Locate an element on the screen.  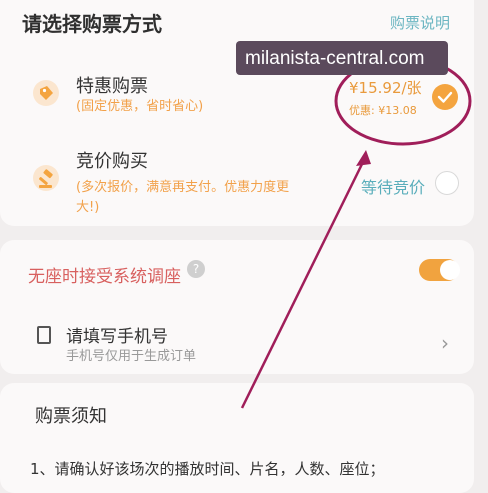
bidding-status: 等待竞价 is located at coordinates (393, 187).